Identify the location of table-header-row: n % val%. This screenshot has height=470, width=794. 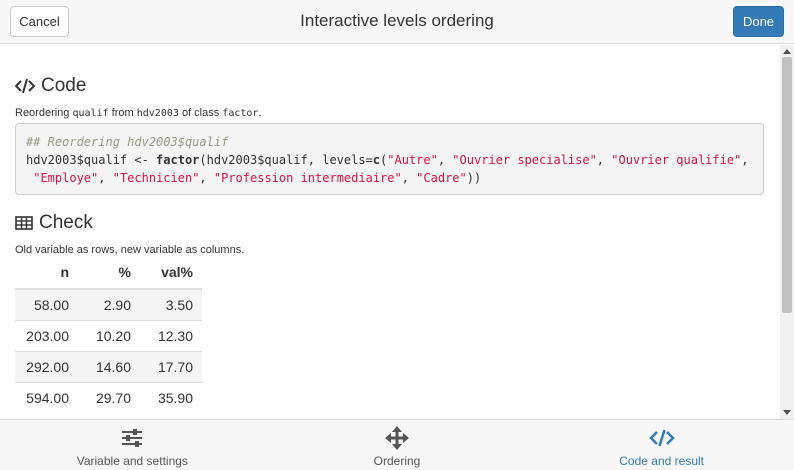
(108, 273).